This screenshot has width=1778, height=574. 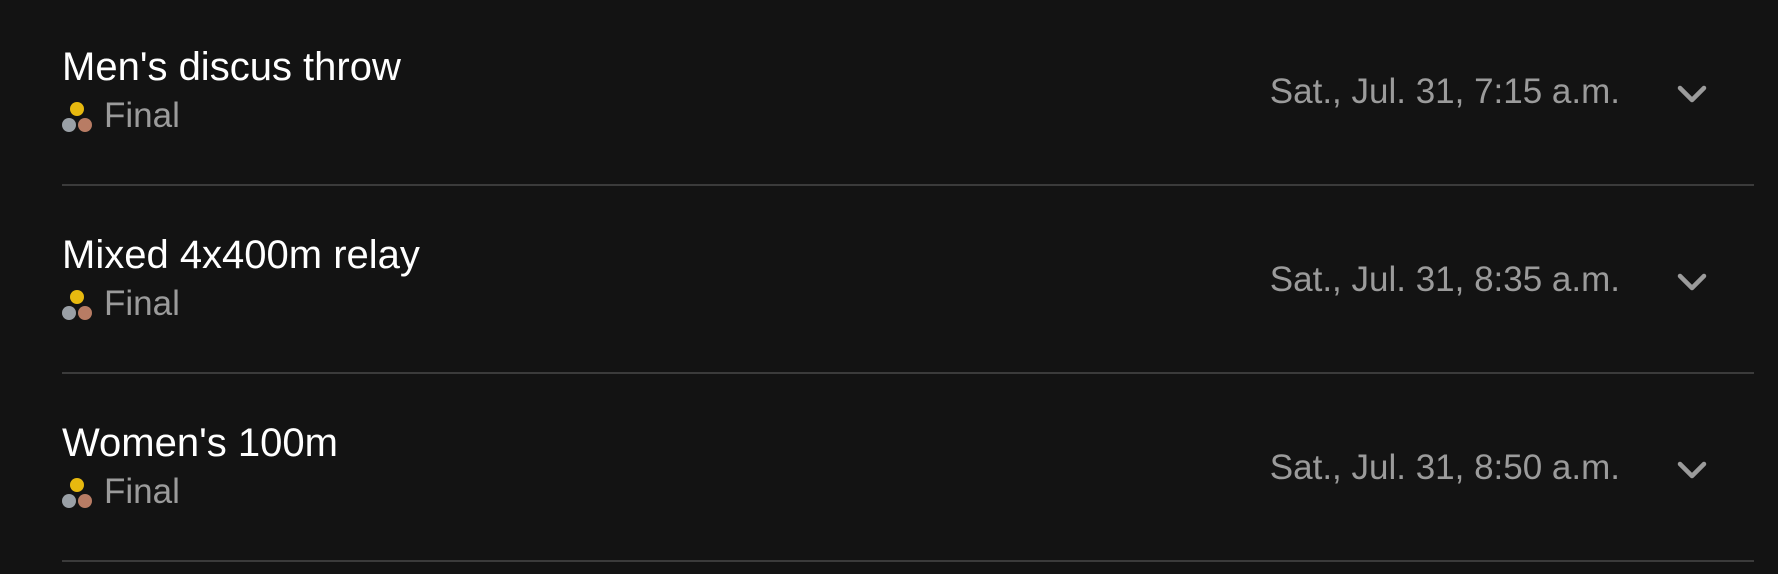 What do you see at coordinates (1444, 279) in the screenshot?
I see `event-time: Sat., Jul. 31, 8:35 a.m.` at bounding box center [1444, 279].